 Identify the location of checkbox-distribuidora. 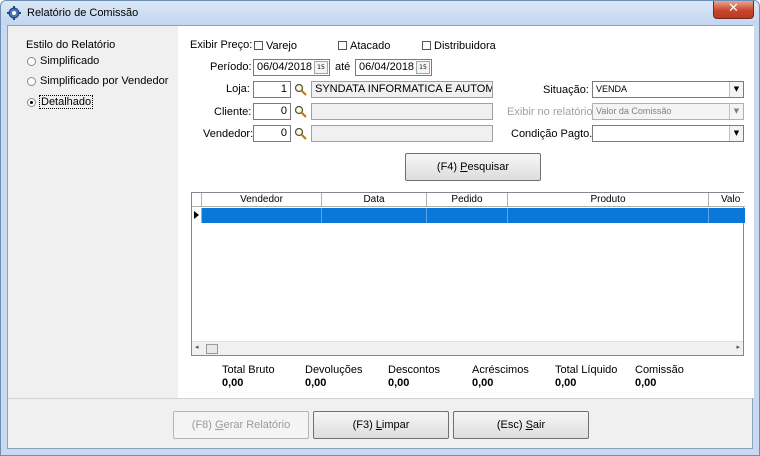
(426, 45).